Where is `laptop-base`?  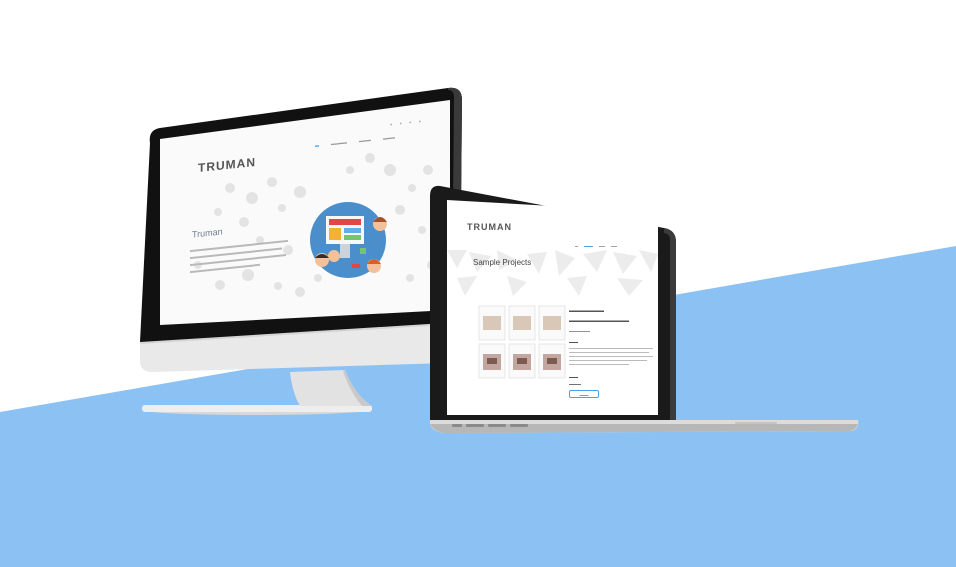
laptop-base is located at coordinates (644, 426).